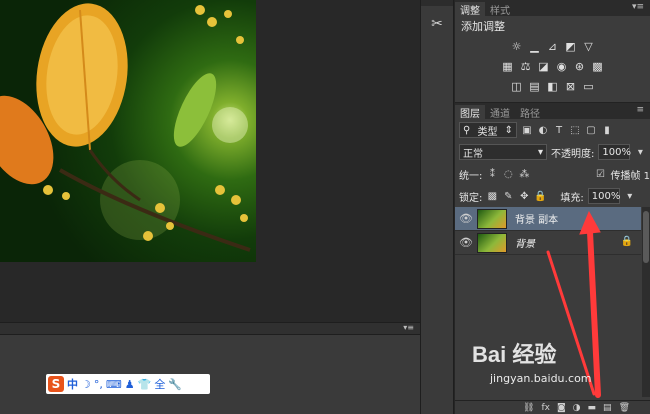  I want to click on fx-icon: fx, so click(545, 408).